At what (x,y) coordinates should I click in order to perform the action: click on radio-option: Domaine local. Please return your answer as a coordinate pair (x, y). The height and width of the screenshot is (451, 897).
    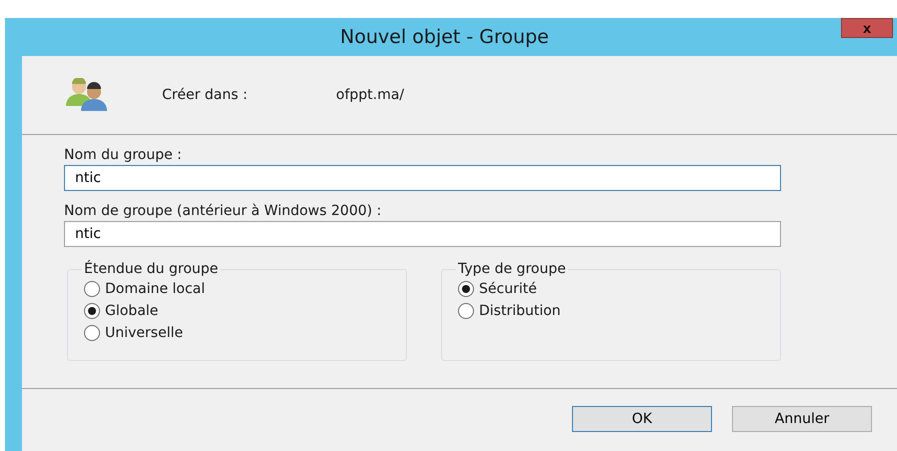
    Looking at the image, I should click on (238, 289).